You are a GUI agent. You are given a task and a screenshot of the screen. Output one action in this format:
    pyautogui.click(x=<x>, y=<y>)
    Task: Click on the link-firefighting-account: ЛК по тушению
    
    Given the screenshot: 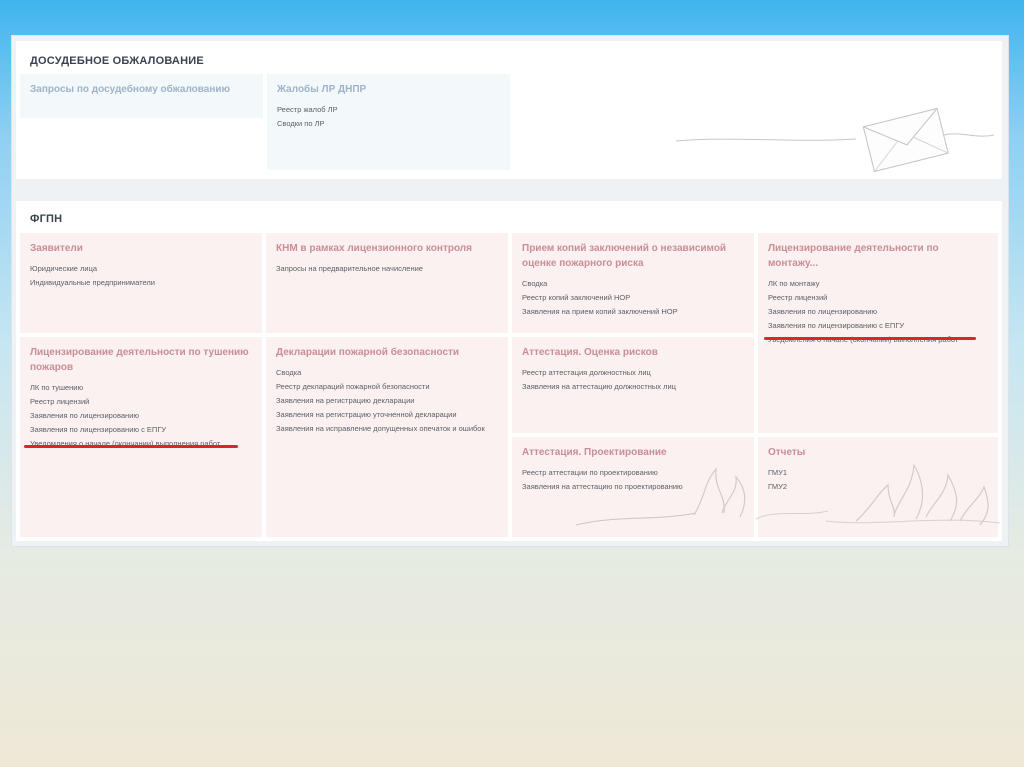 What is the action you would take?
    pyautogui.click(x=141, y=388)
    